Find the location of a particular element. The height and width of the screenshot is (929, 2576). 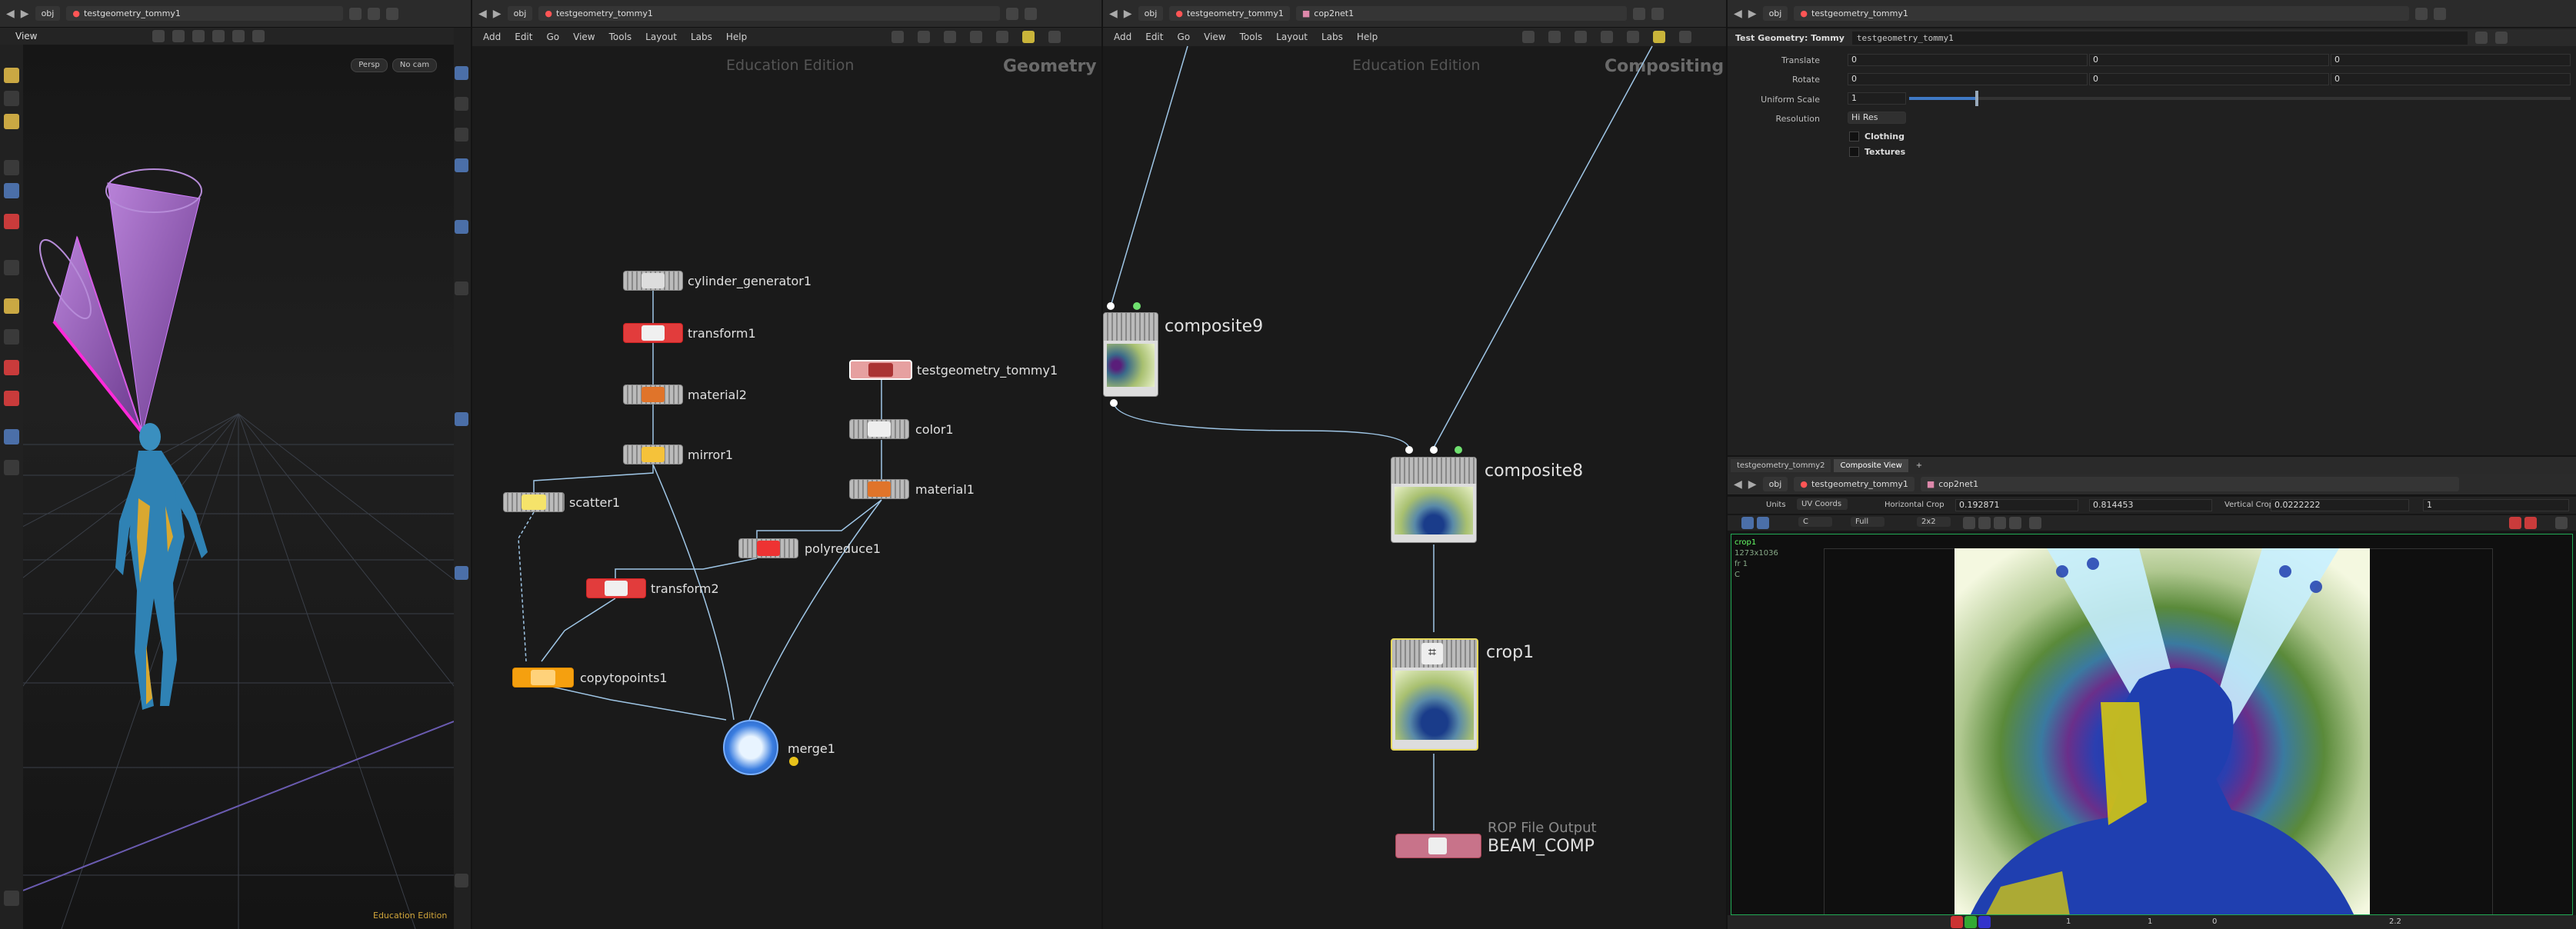

textures-checkbox is located at coordinates (1854, 152).